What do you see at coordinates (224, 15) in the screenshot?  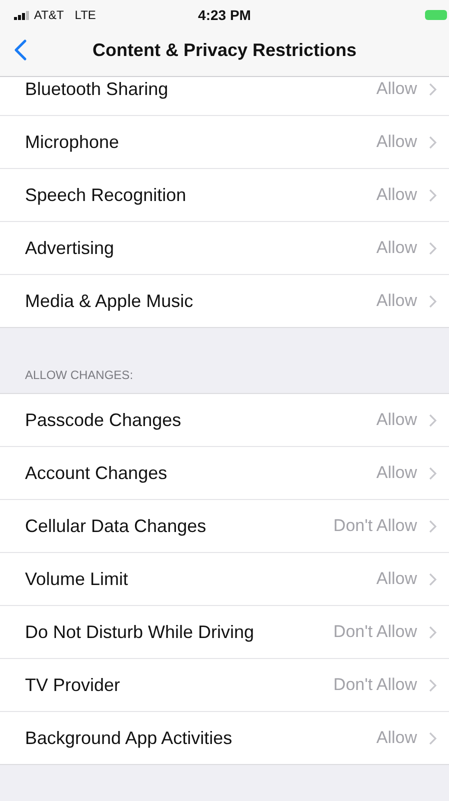 I see `status-time: 4:23 PM` at bounding box center [224, 15].